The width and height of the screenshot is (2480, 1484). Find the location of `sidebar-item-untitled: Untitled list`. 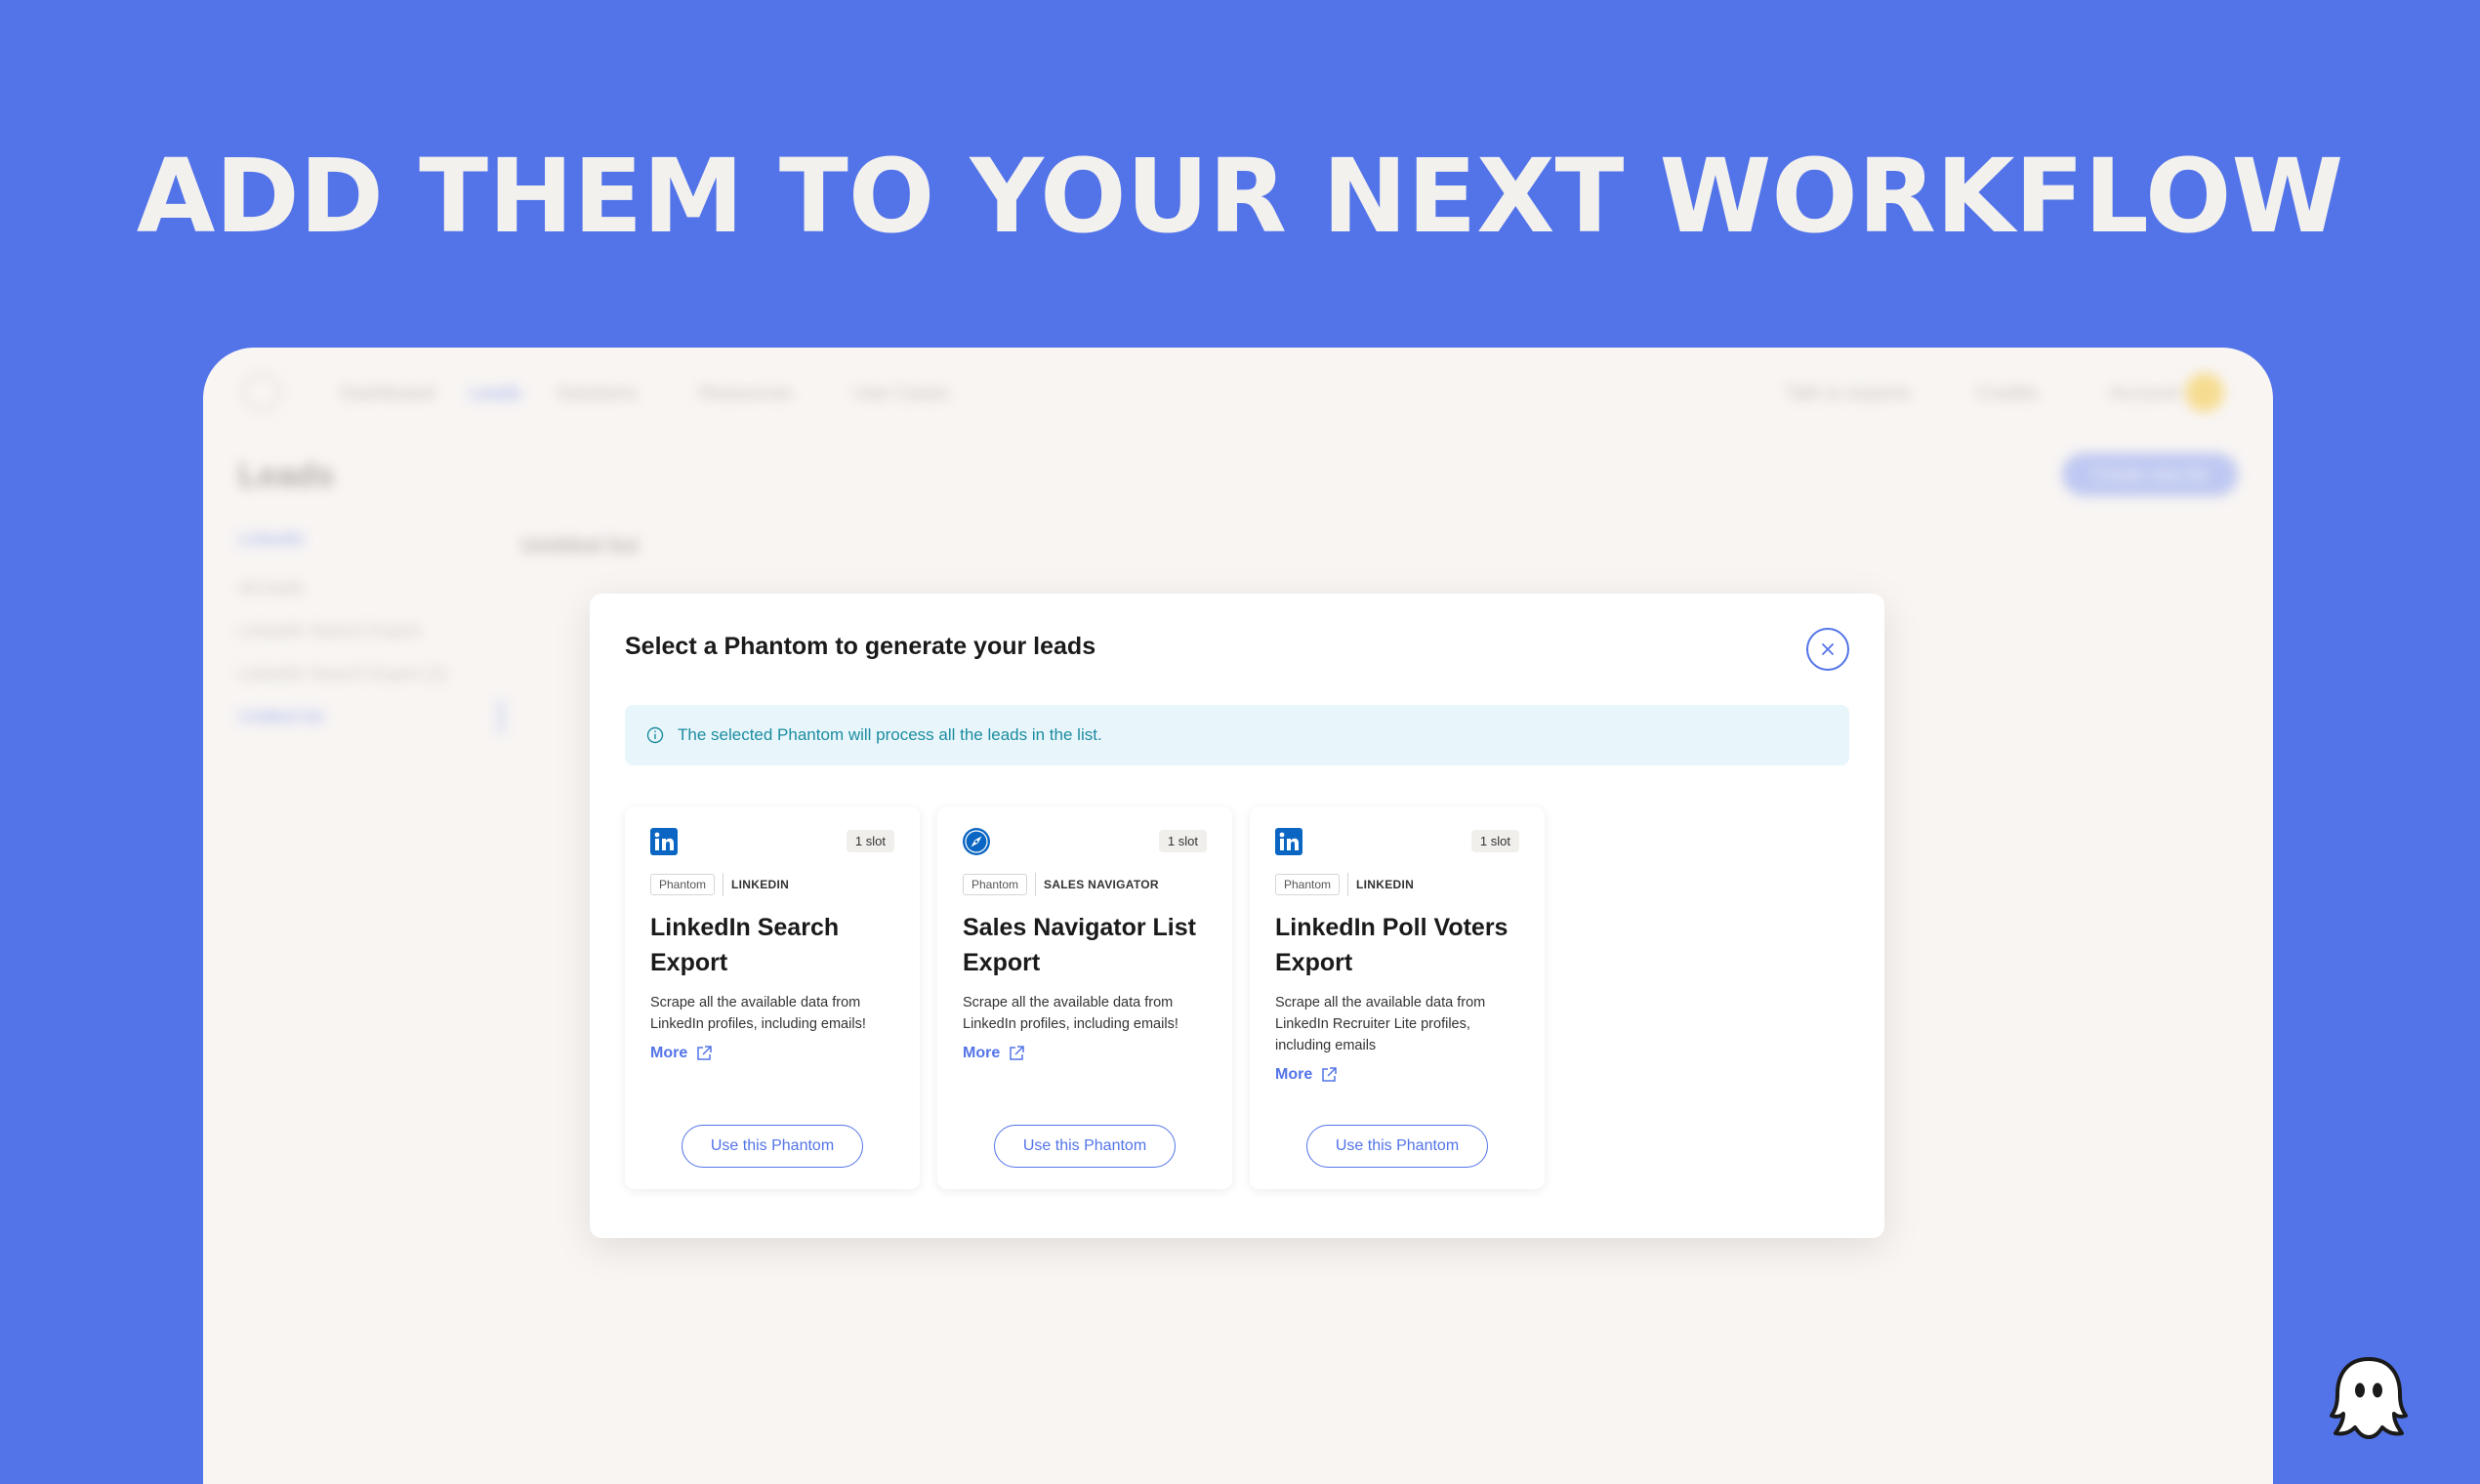

sidebar-item-untitled: Untitled list is located at coordinates (281, 717).